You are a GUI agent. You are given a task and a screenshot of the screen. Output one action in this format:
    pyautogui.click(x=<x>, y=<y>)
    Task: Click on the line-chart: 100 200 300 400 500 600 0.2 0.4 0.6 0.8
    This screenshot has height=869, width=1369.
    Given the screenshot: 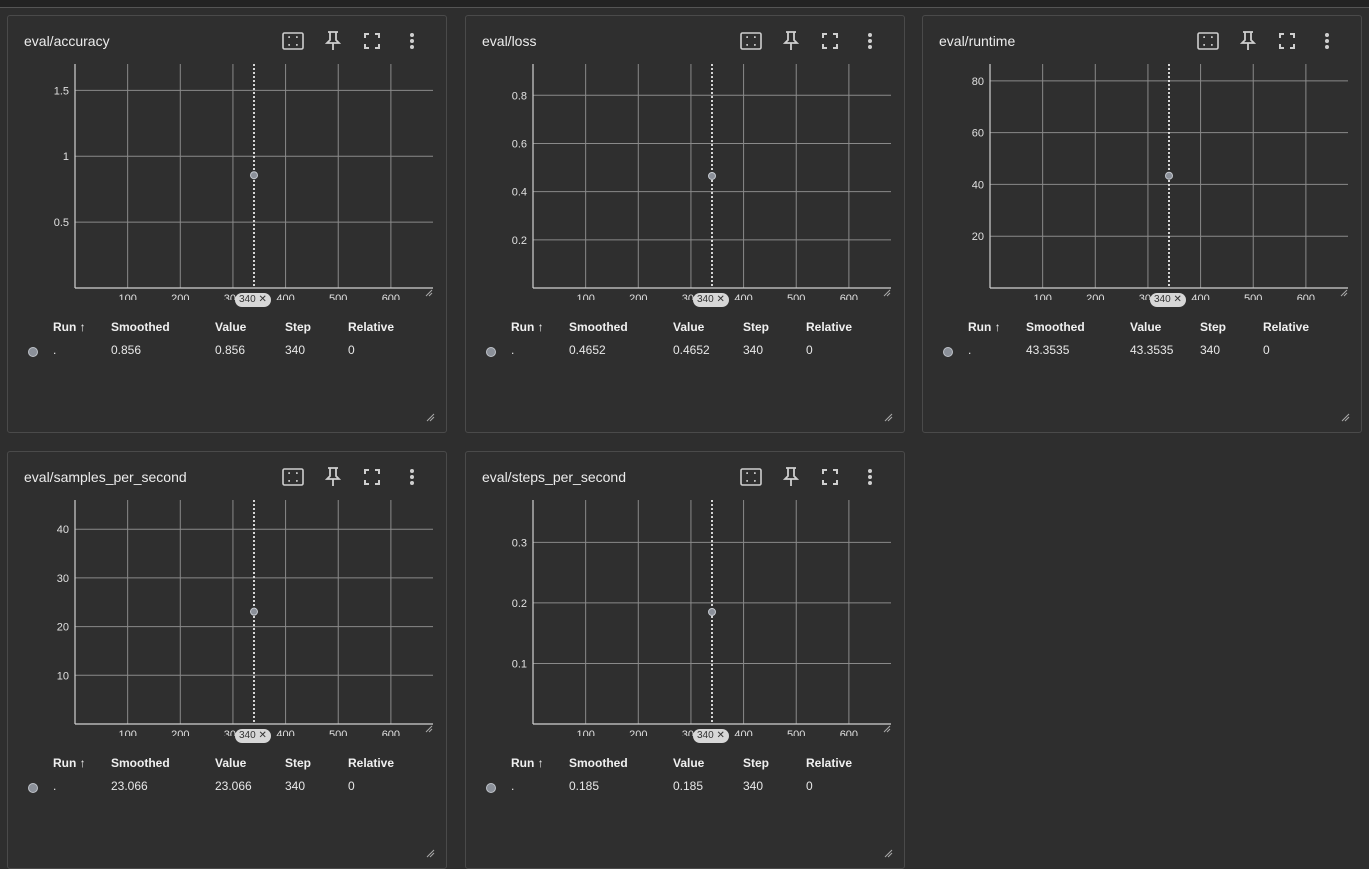 What is the action you would take?
    pyautogui.click(x=685, y=180)
    